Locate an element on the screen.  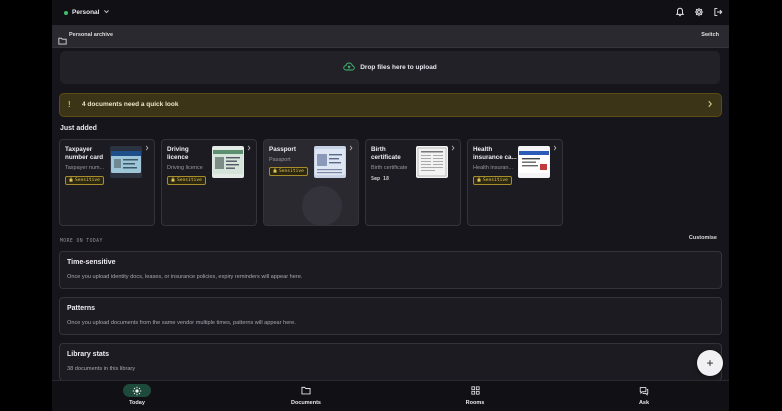
top-bar: Personal is located at coordinates (390, 13).